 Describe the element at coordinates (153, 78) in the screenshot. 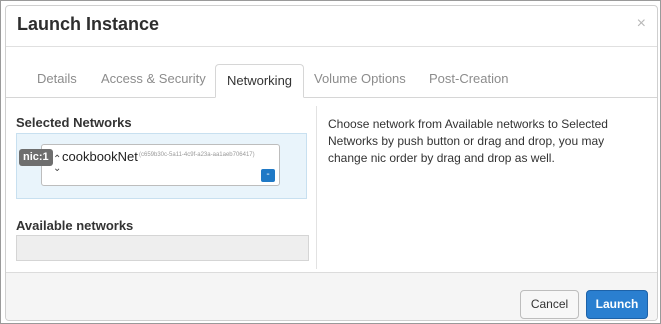

I see `tab-access-security: Access & Security` at that location.